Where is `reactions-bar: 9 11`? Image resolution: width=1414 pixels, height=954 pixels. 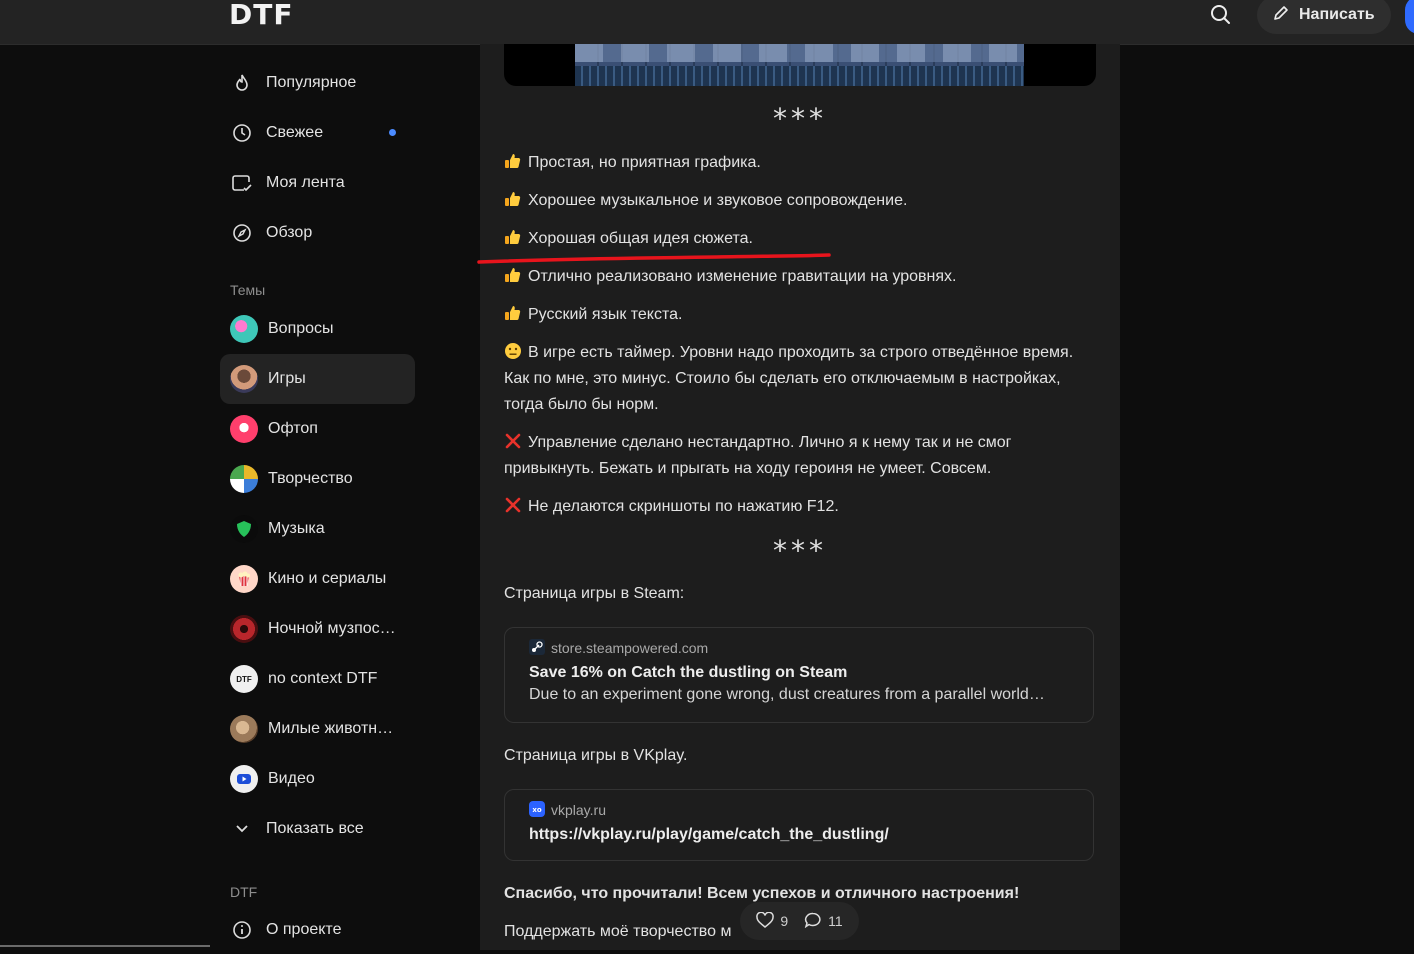 reactions-bar: 9 11 is located at coordinates (799, 921).